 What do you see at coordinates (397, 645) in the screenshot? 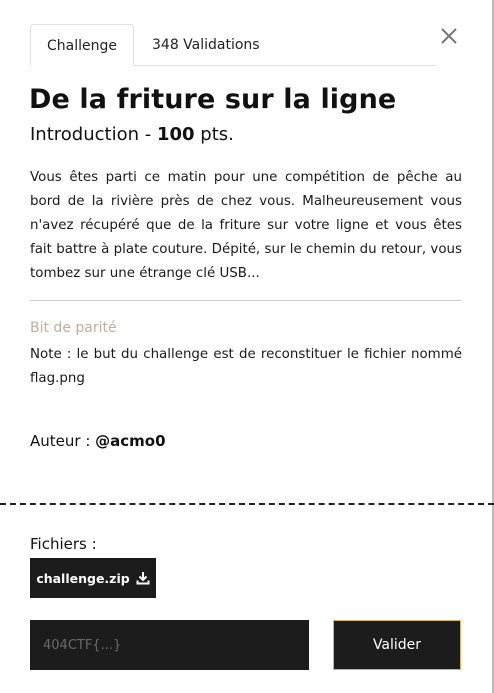
I see `submit-button: Valider` at bounding box center [397, 645].